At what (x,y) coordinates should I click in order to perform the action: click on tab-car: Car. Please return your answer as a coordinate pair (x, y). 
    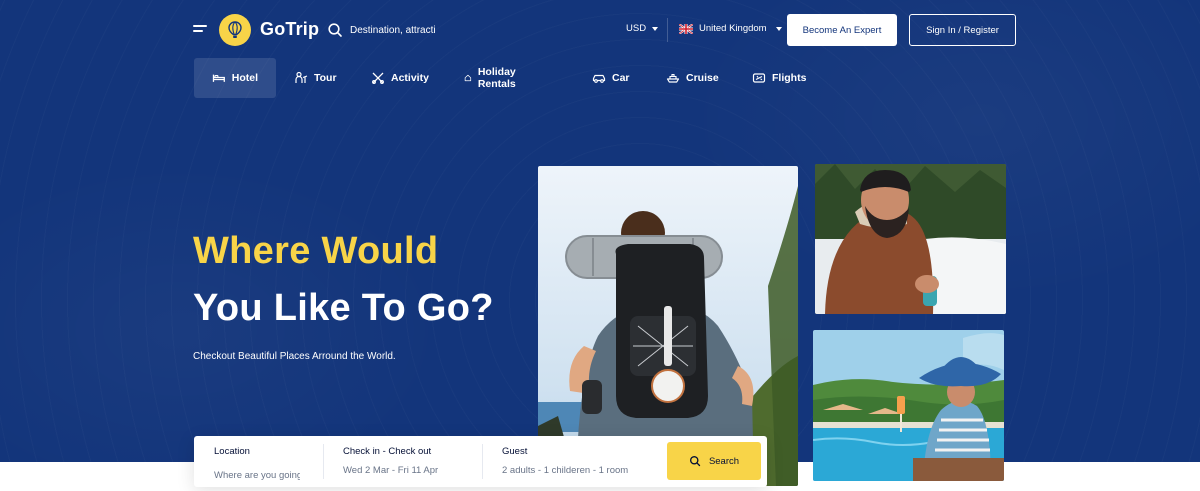
    Looking at the image, I should click on (611, 78).